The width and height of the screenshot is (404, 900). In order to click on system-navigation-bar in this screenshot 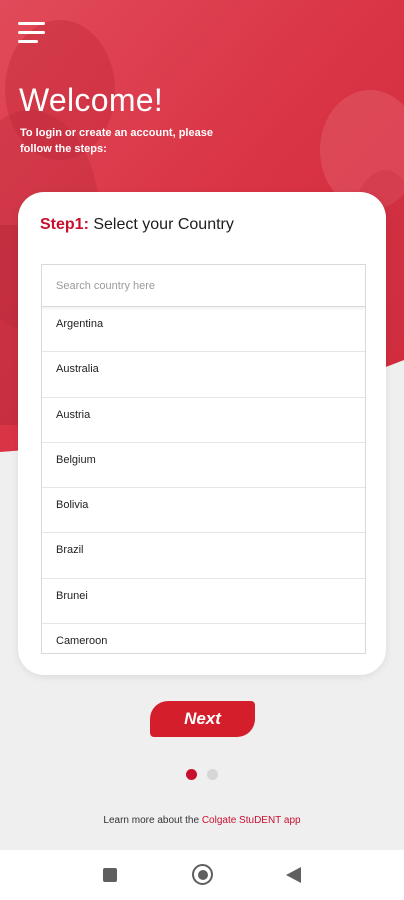, I will do `click(202, 875)`.